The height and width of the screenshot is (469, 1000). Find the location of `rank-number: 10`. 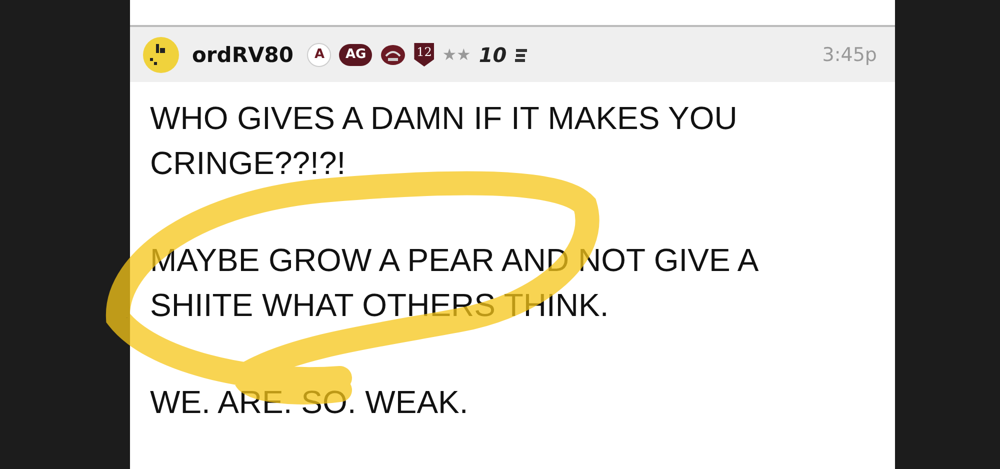

rank-number: 10 is located at coordinates (492, 54).